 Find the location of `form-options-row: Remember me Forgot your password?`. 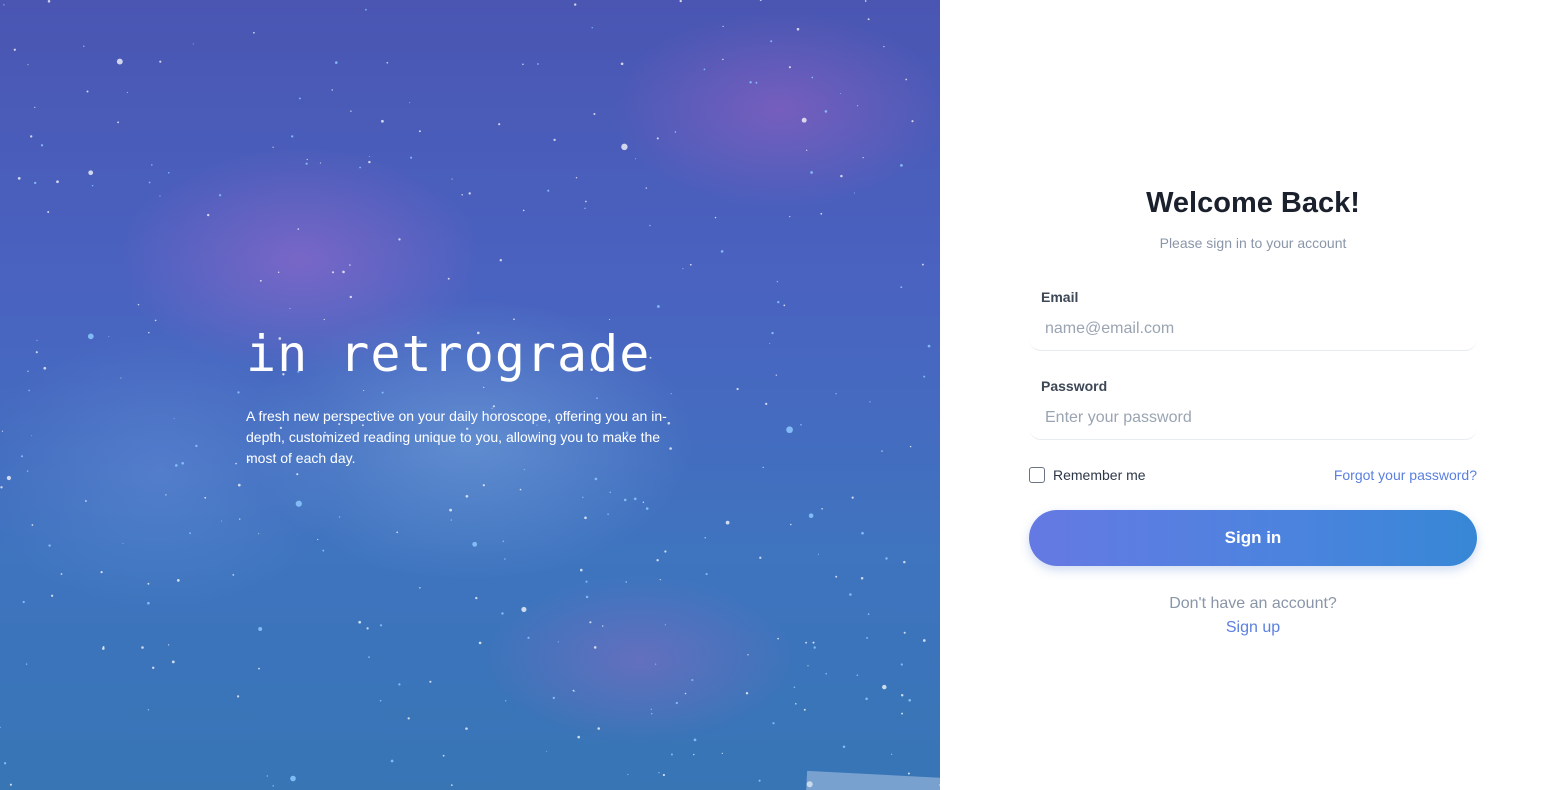

form-options-row: Remember me Forgot your password? is located at coordinates (1253, 475).